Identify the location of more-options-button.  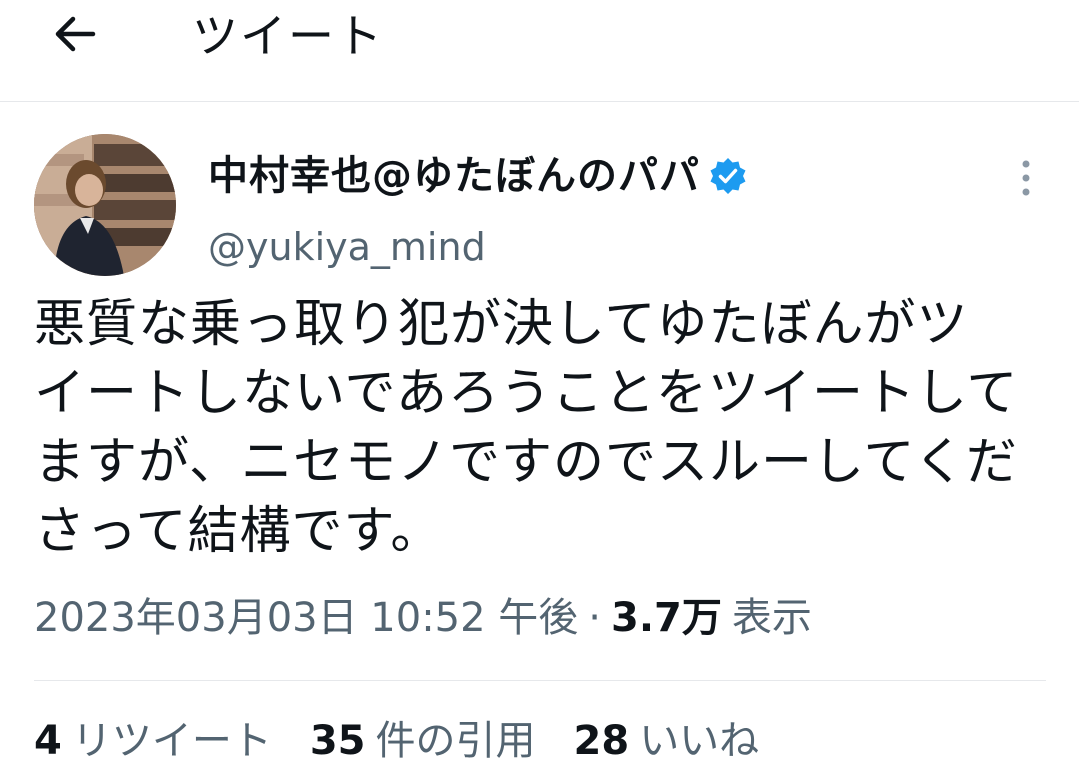
(1026, 178).